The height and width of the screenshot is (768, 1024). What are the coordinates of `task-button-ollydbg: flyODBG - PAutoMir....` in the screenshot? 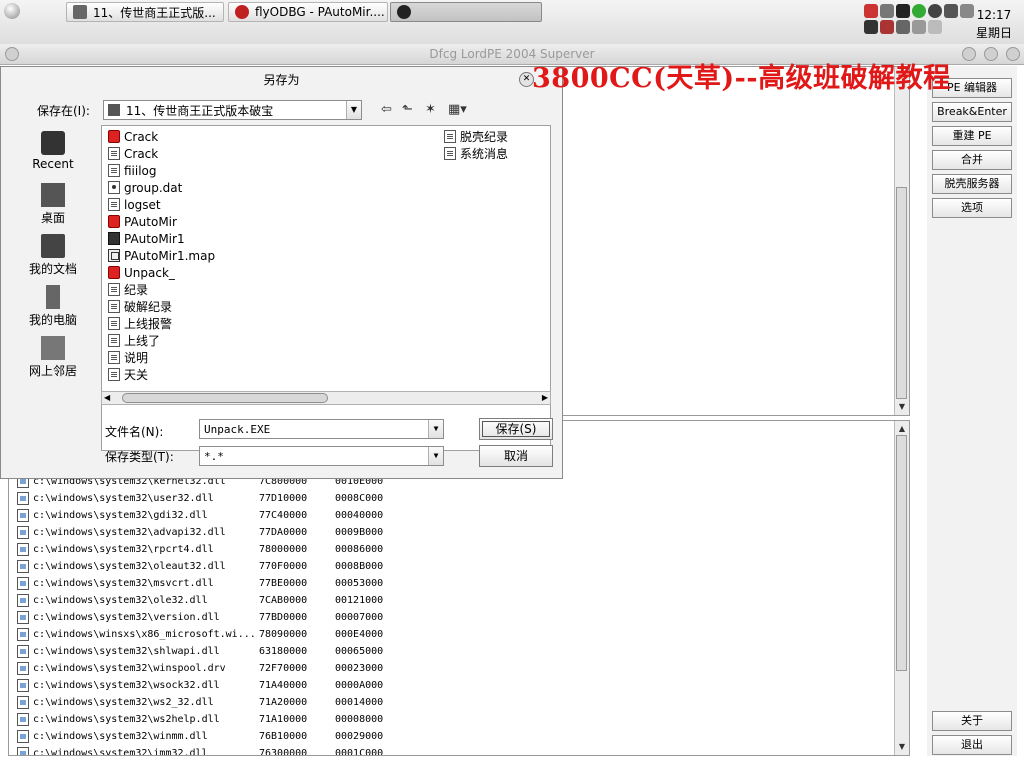 It's located at (308, 12).